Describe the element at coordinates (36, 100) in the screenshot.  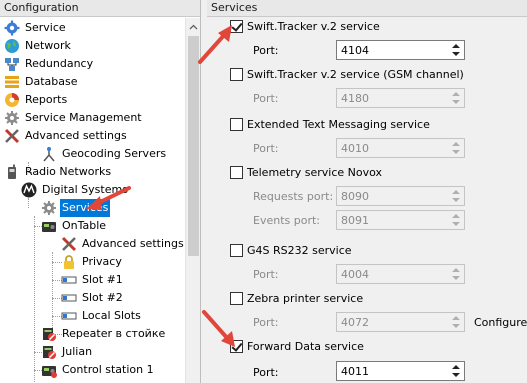
I see `tree-item-reports: Reports` at that location.